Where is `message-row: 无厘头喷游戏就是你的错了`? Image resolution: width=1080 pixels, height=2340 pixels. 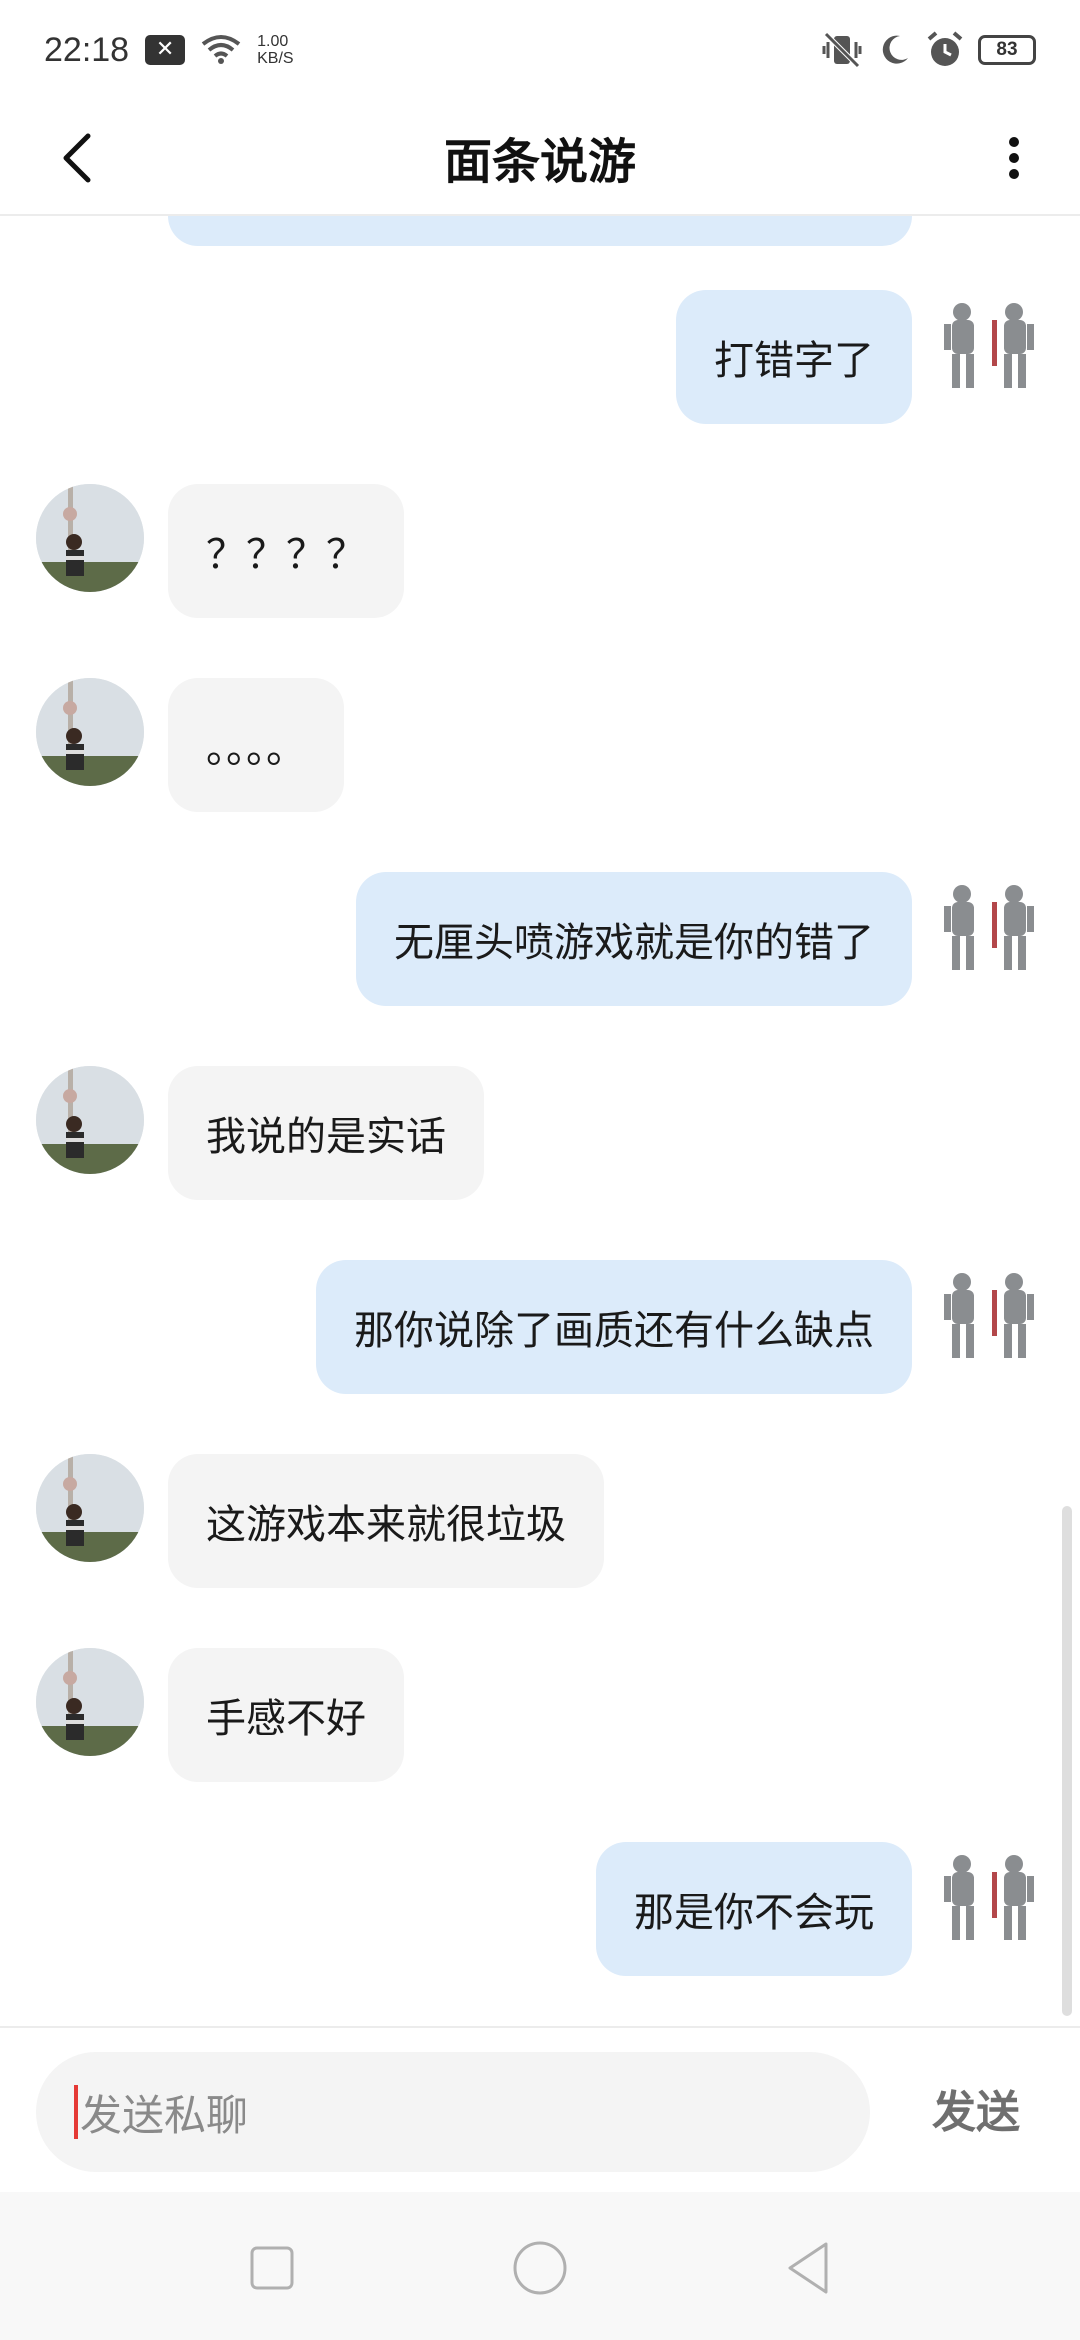
message-row: 无厘头喷游戏就是你的错了 is located at coordinates (540, 939).